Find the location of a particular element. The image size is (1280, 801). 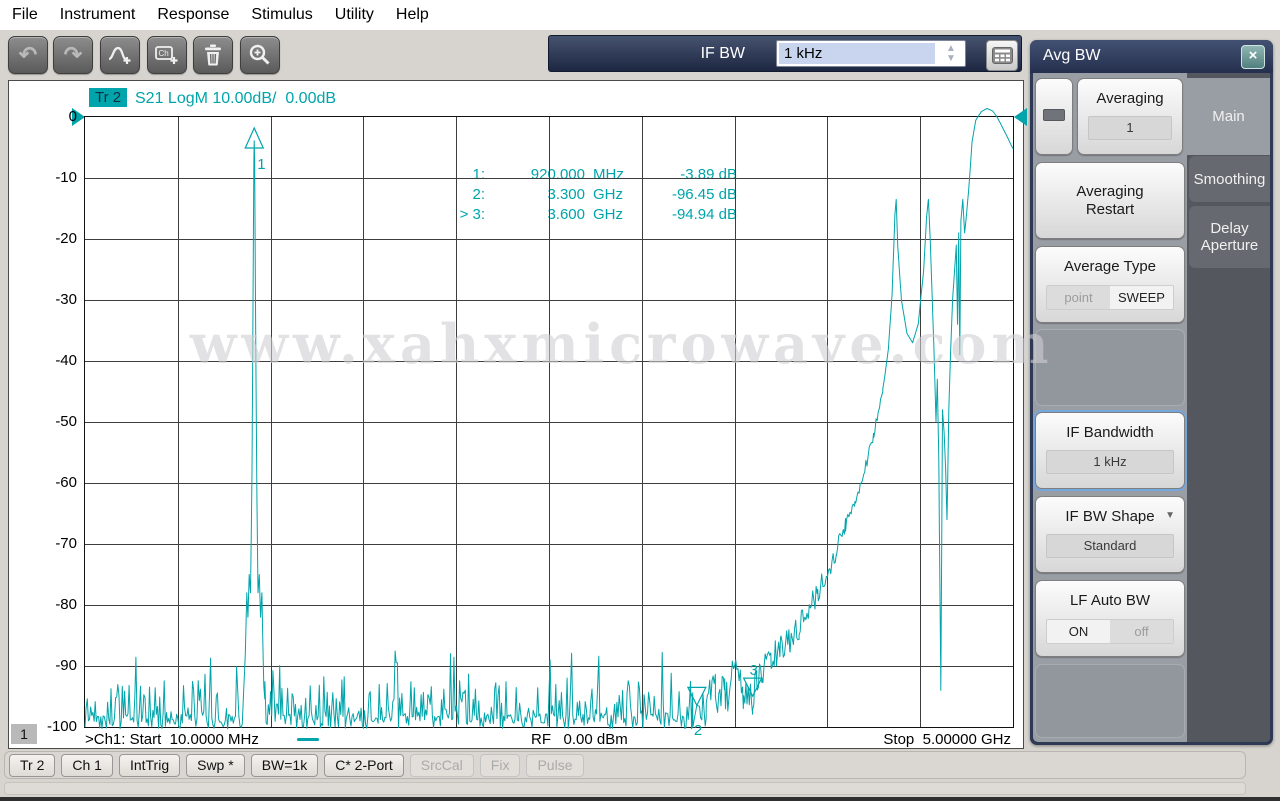

average-type-option-point: point is located at coordinates (1078, 297).